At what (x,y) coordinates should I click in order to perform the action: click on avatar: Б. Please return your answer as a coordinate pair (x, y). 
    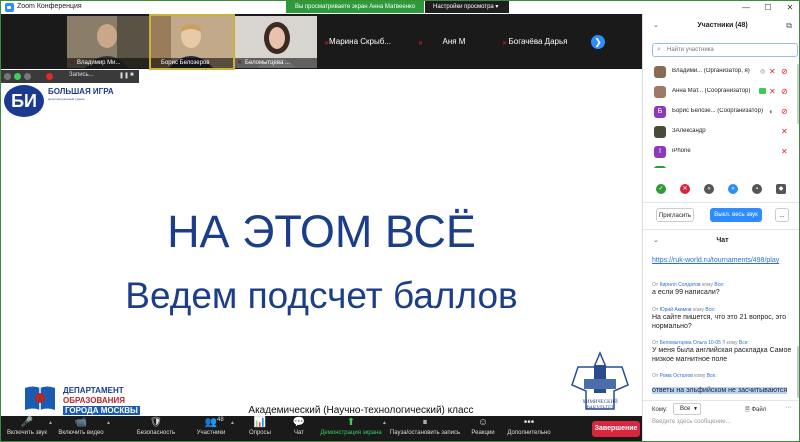
    Looking at the image, I should click on (660, 112).